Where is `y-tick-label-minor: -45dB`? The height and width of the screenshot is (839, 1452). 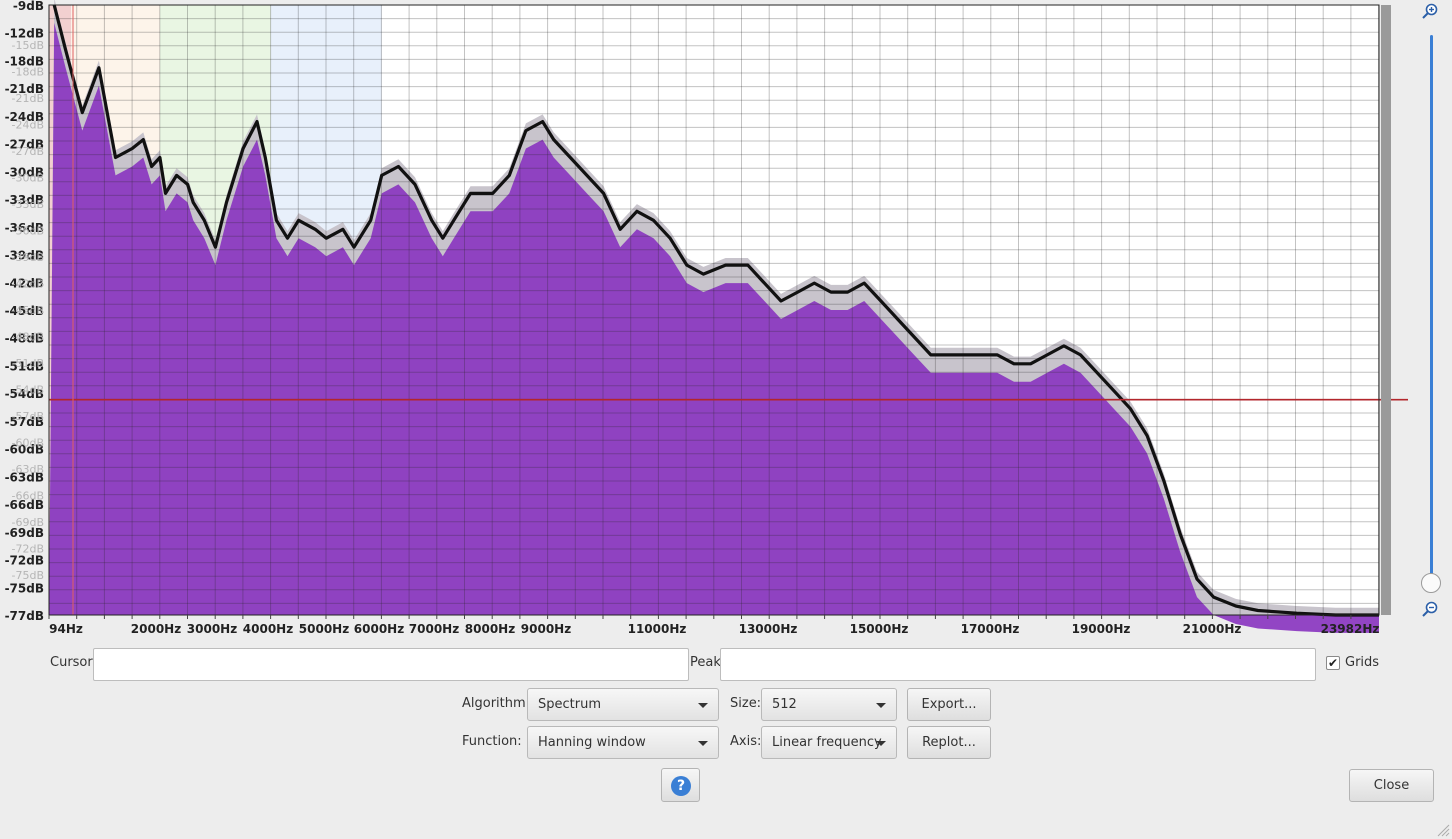
y-tick-label-minor: -45dB is located at coordinates (28, 310).